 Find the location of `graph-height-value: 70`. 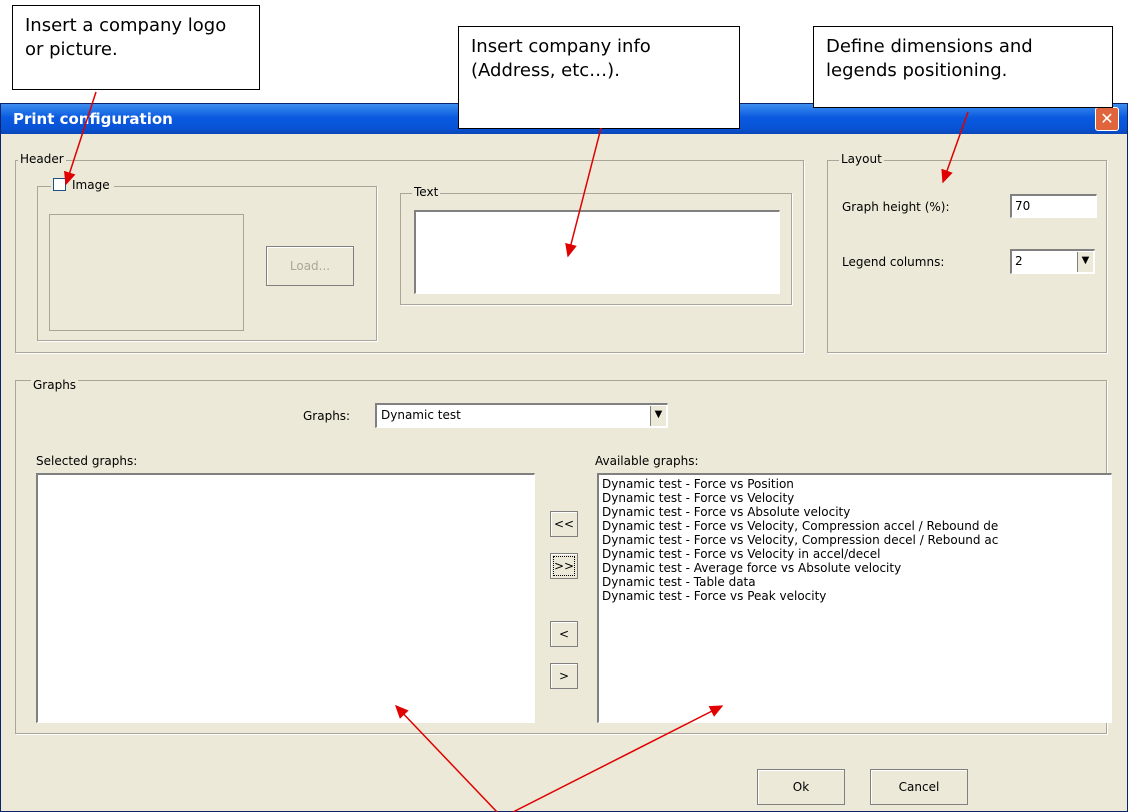

graph-height-value: 70 is located at coordinates (1023, 206).